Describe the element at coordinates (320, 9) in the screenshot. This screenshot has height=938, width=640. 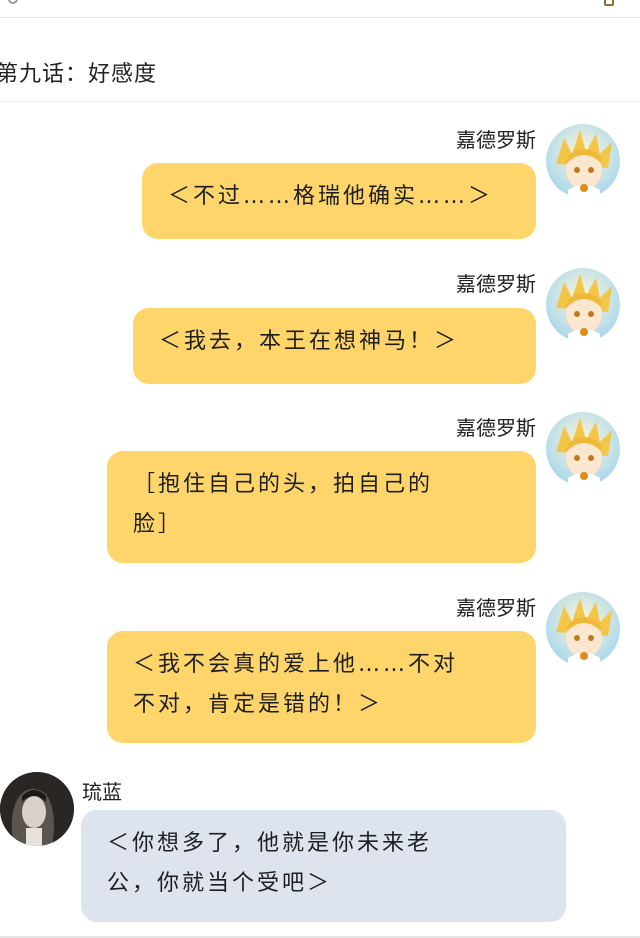
I see `top-status-strip` at that location.